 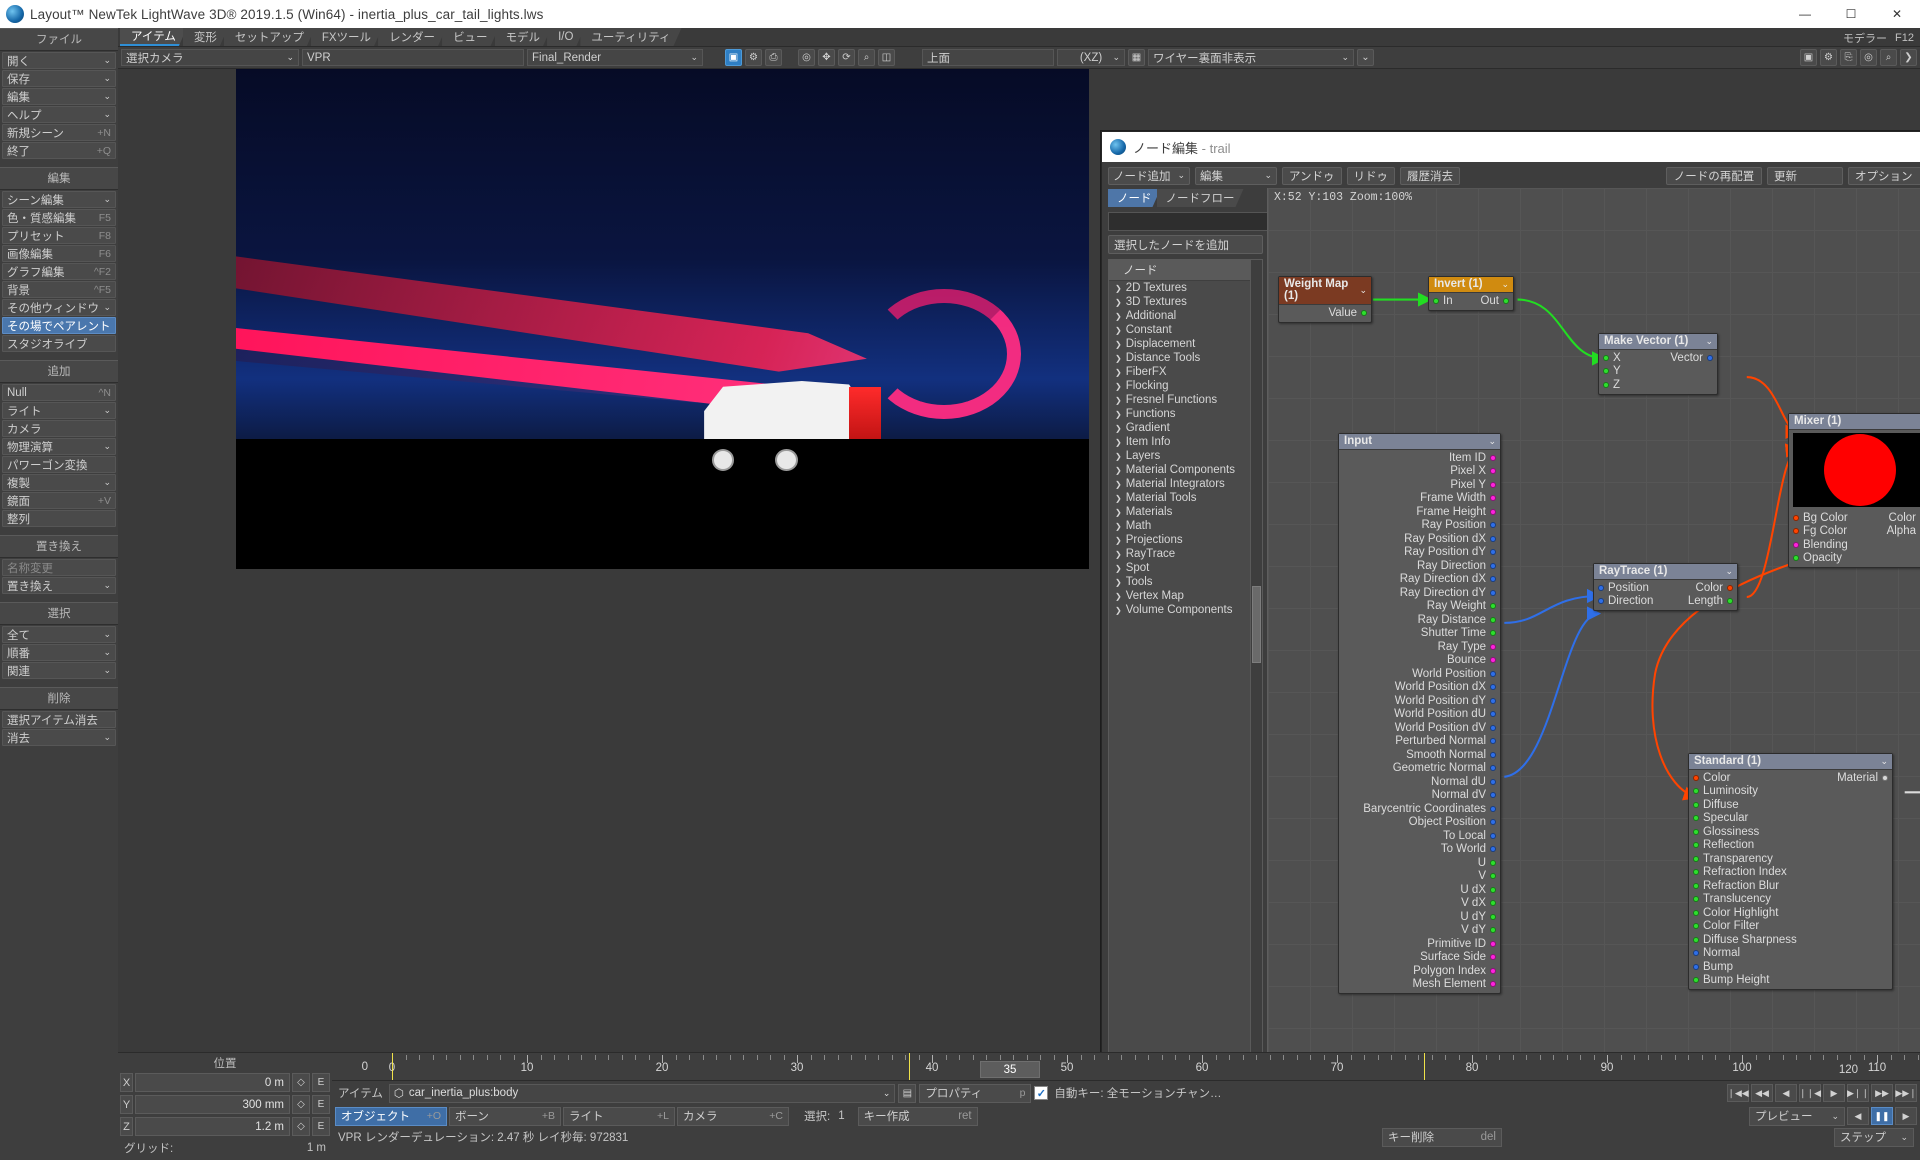 What do you see at coordinates (1179, 372) in the screenshot?
I see `node-category-item: ❯ FiberFX` at bounding box center [1179, 372].